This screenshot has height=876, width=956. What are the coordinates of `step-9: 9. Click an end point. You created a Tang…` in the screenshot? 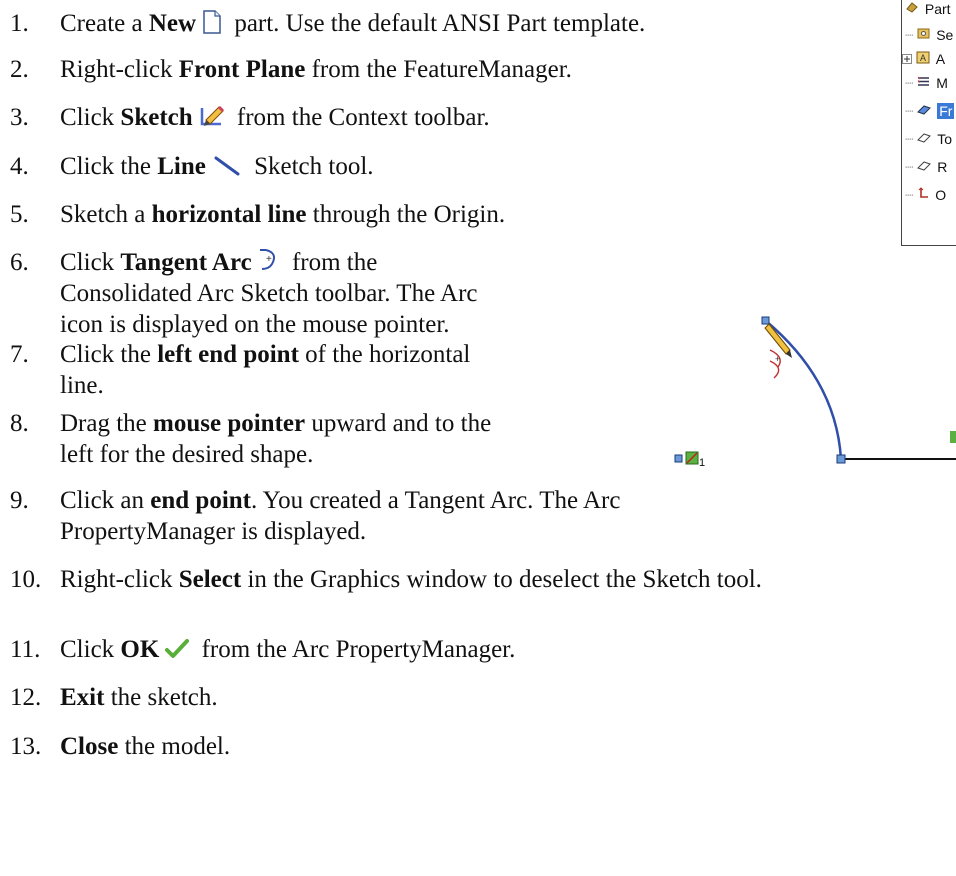 It's located at (315, 515).